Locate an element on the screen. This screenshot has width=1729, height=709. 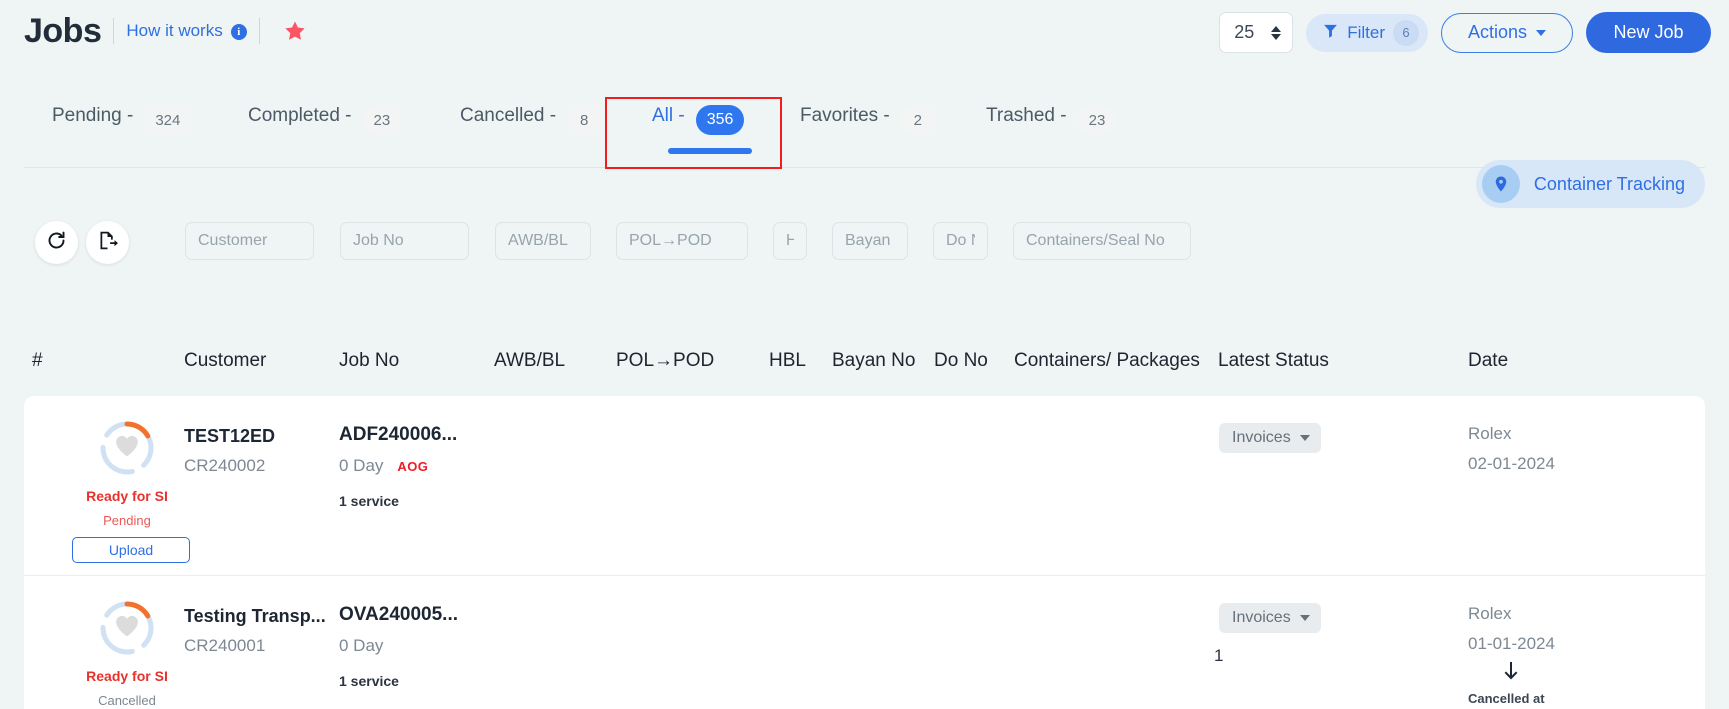
col-header-awb-bl: AWB/BL is located at coordinates (530, 360).